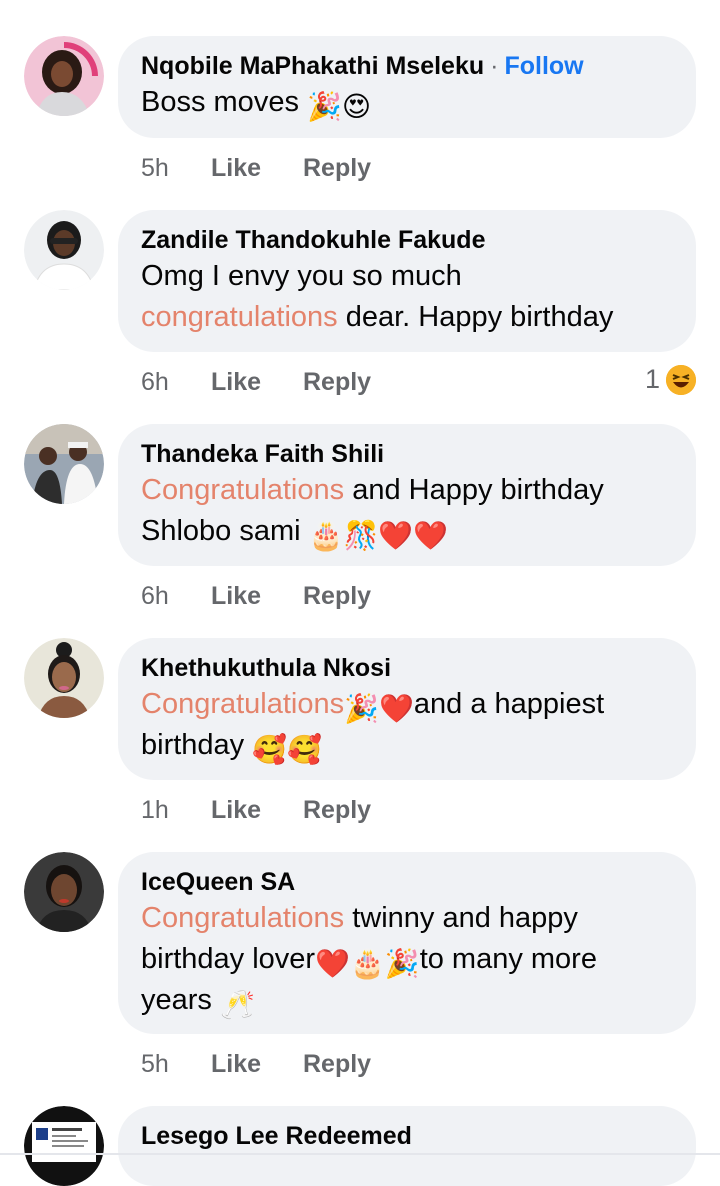  I want to click on comment-bubble: Lesego Lee Redeemed, so click(407, 1146).